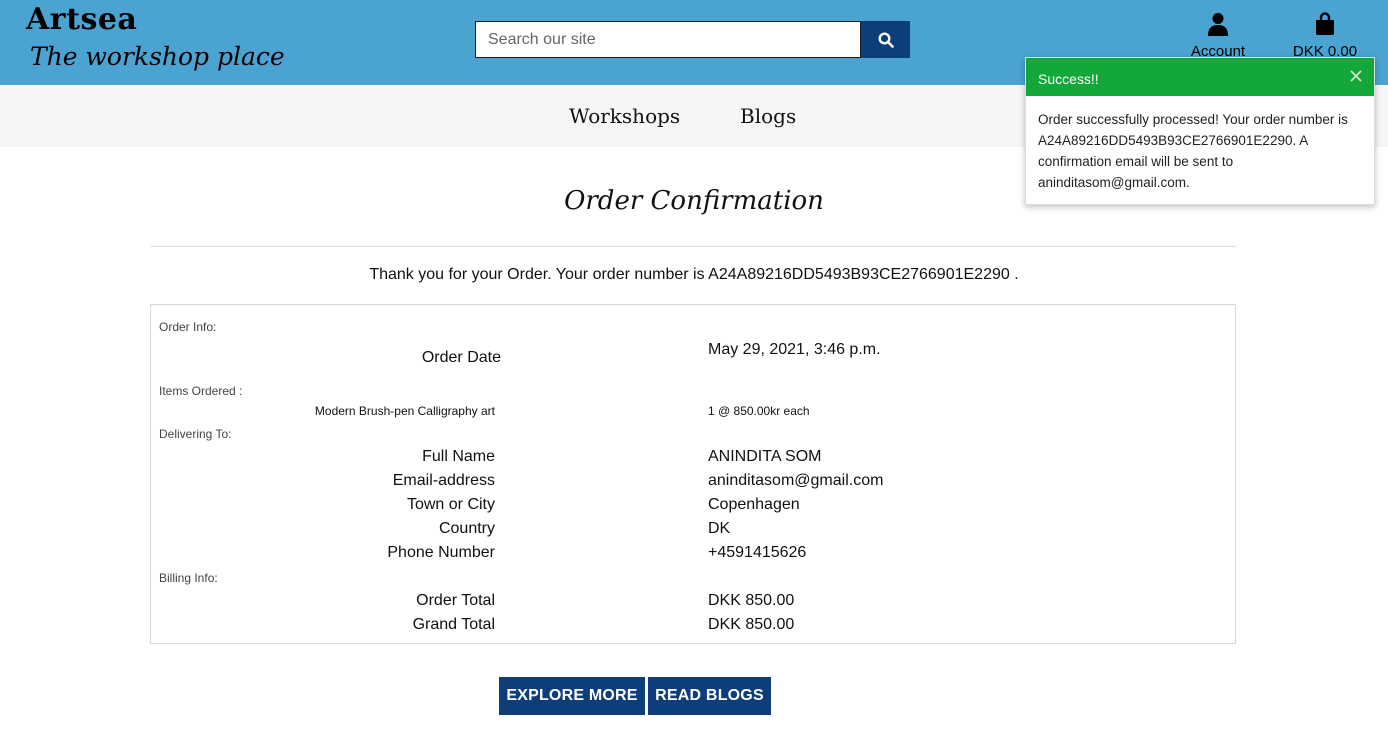  What do you see at coordinates (796, 480) in the screenshot?
I see `email-value: aninditasom@gmail.com` at bounding box center [796, 480].